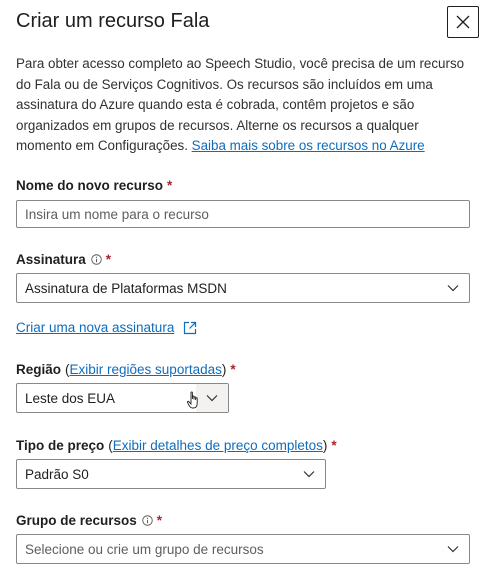  I want to click on subscription-label: Assinatura *, so click(63, 259).